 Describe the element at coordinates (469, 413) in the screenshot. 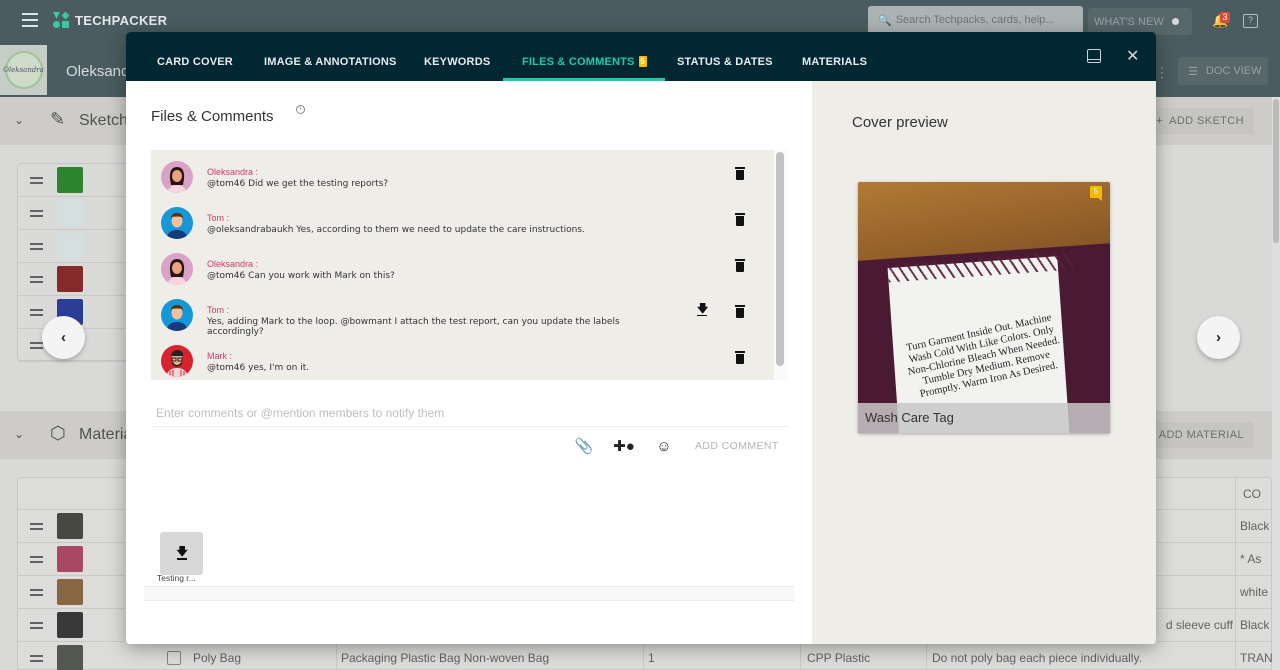

I see `comment-input` at that location.